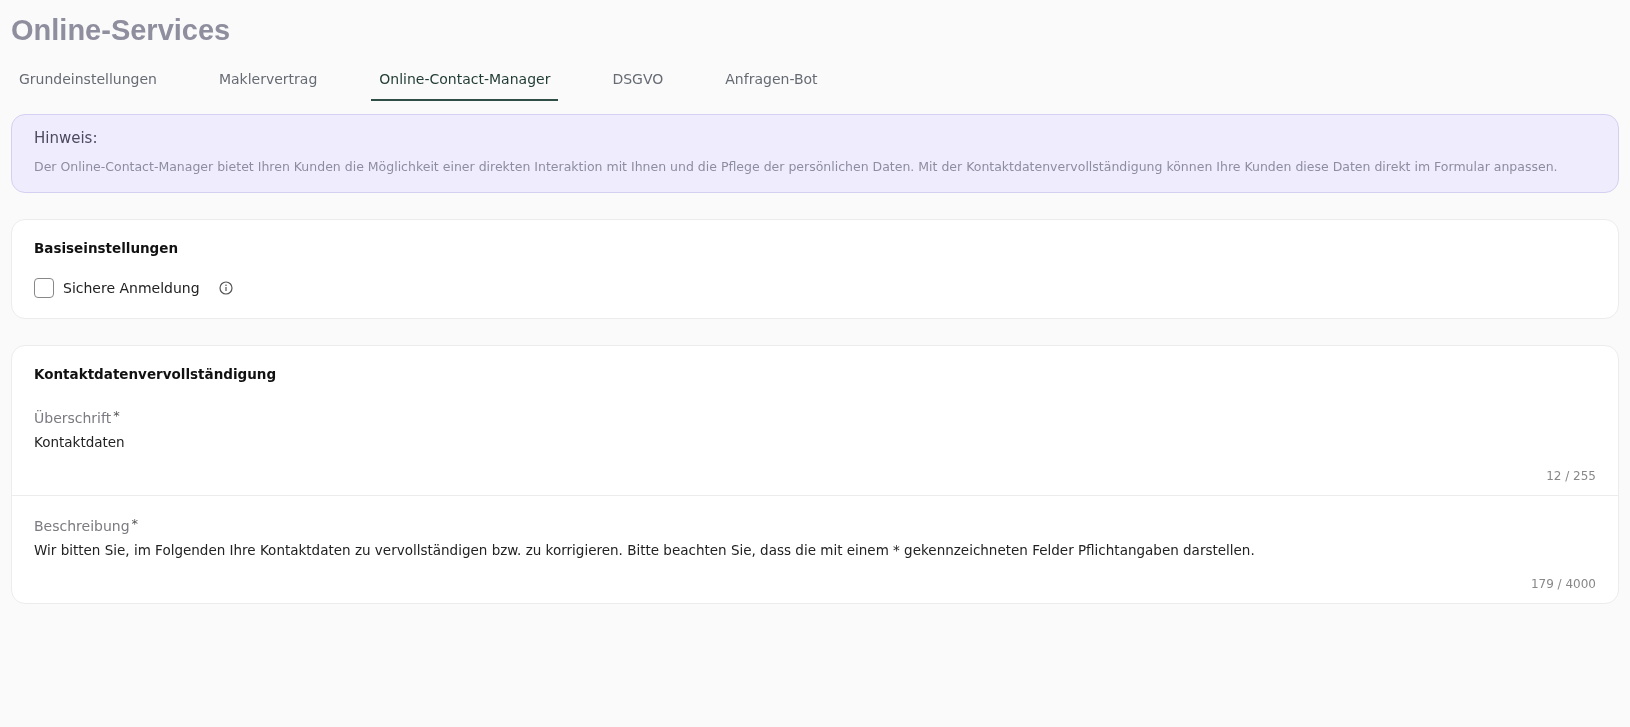  What do you see at coordinates (1571, 476) in the screenshot?
I see `character-counter: 12 / 255` at bounding box center [1571, 476].